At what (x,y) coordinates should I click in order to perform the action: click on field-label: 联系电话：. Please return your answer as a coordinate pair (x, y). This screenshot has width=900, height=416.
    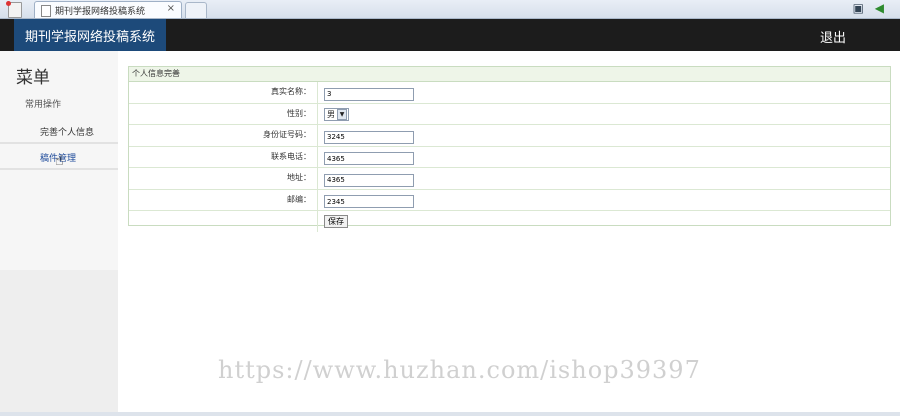
    Looking at the image, I should click on (223, 156).